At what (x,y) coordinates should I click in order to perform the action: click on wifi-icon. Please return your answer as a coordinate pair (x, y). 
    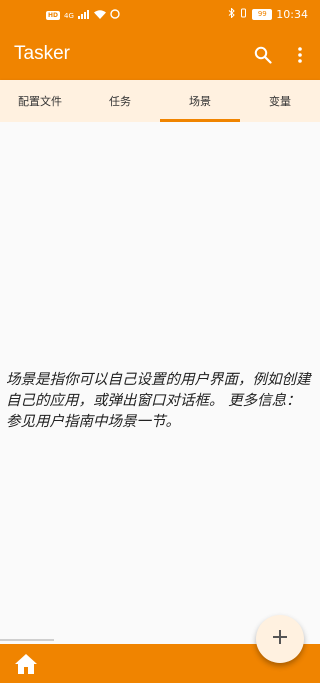
    Looking at the image, I should click on (99, 15).